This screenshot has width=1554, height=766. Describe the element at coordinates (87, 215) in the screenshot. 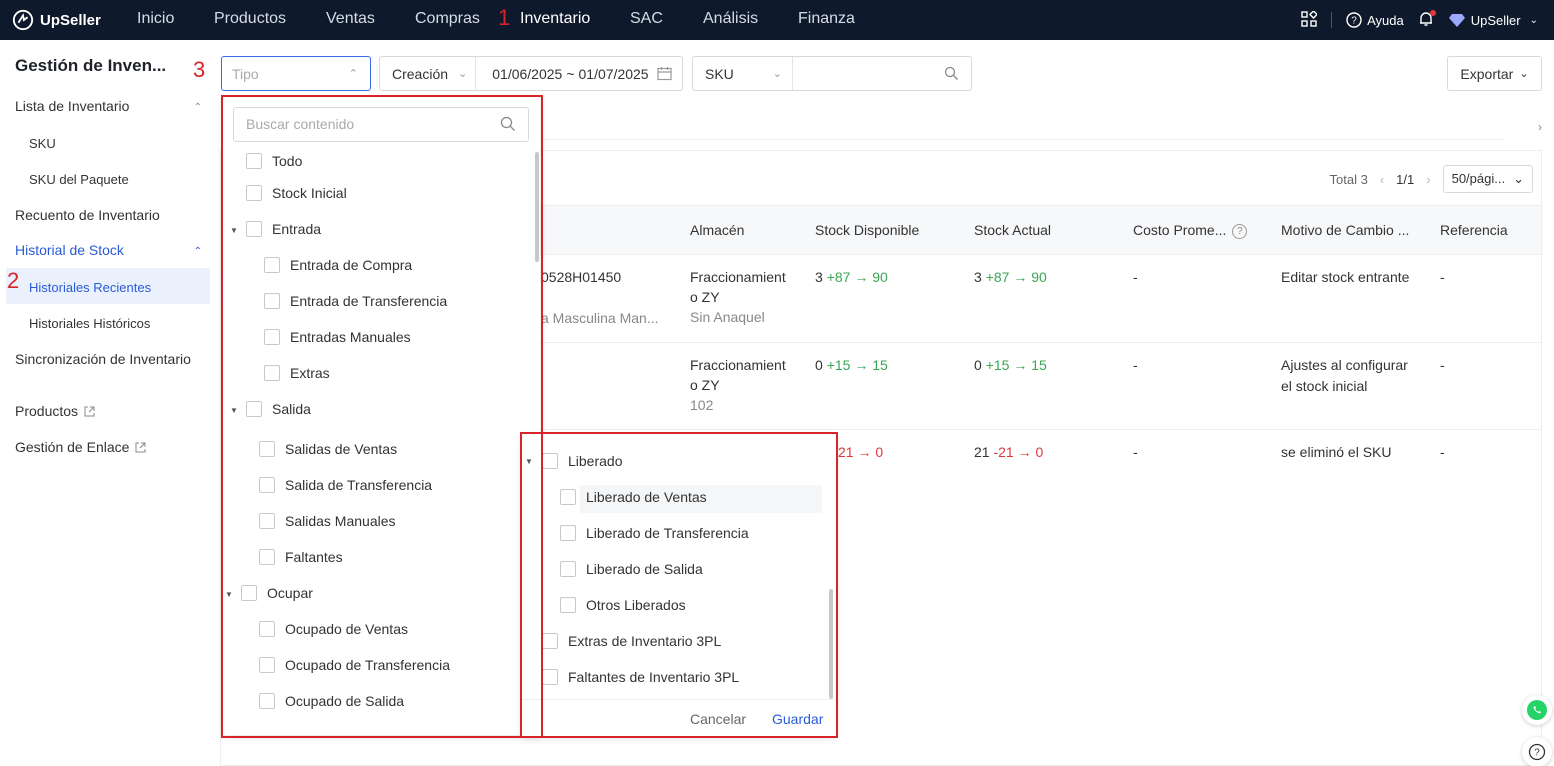

I see `sidebar-item-recuento: Recuento de Inventario` at that location.